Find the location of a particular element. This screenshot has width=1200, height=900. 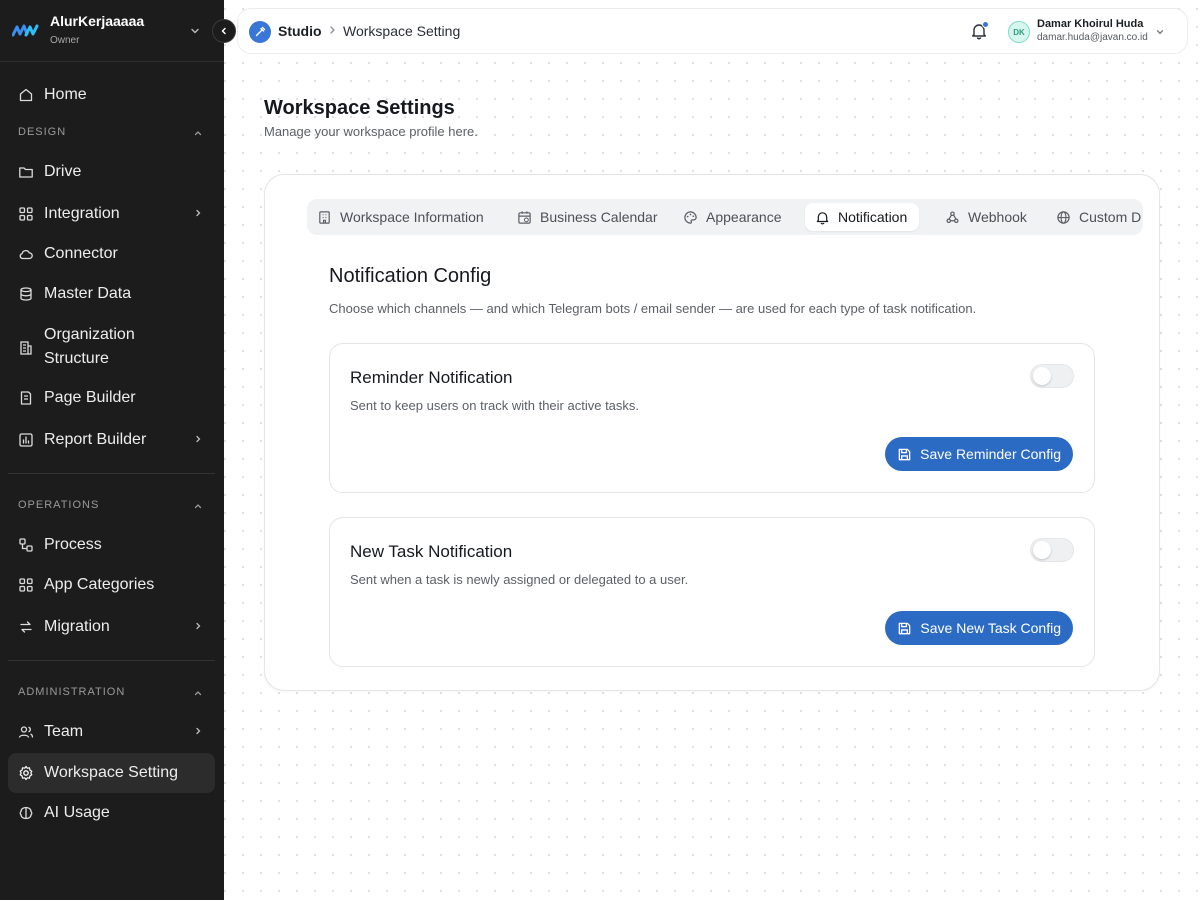

workflow-icon is located at coordinates (26, 545).